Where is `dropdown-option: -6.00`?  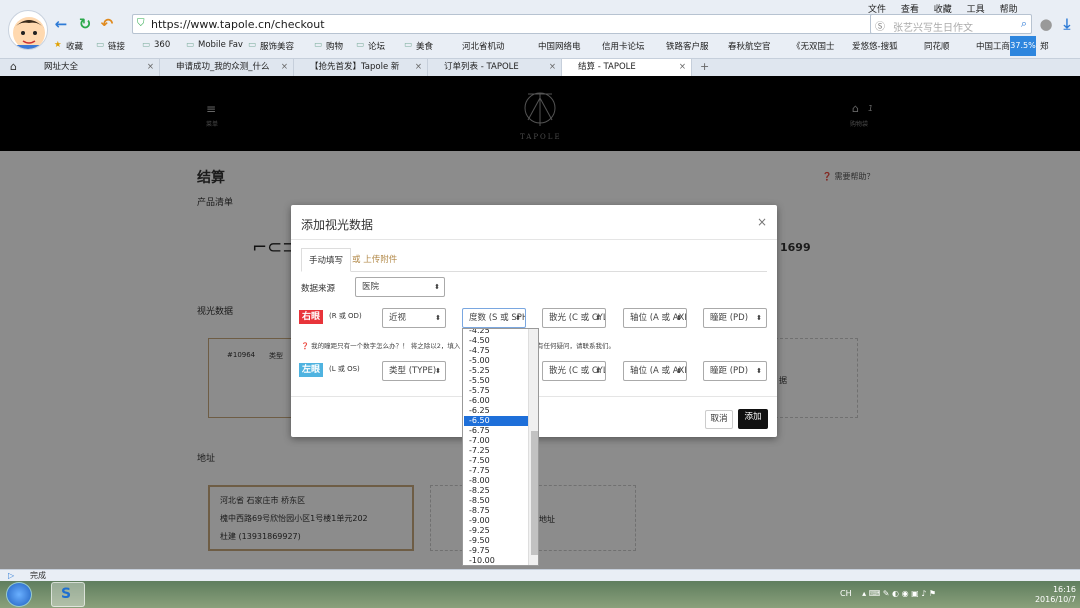 dropdown-option: -6.00 is located at coordinates (496, 401).